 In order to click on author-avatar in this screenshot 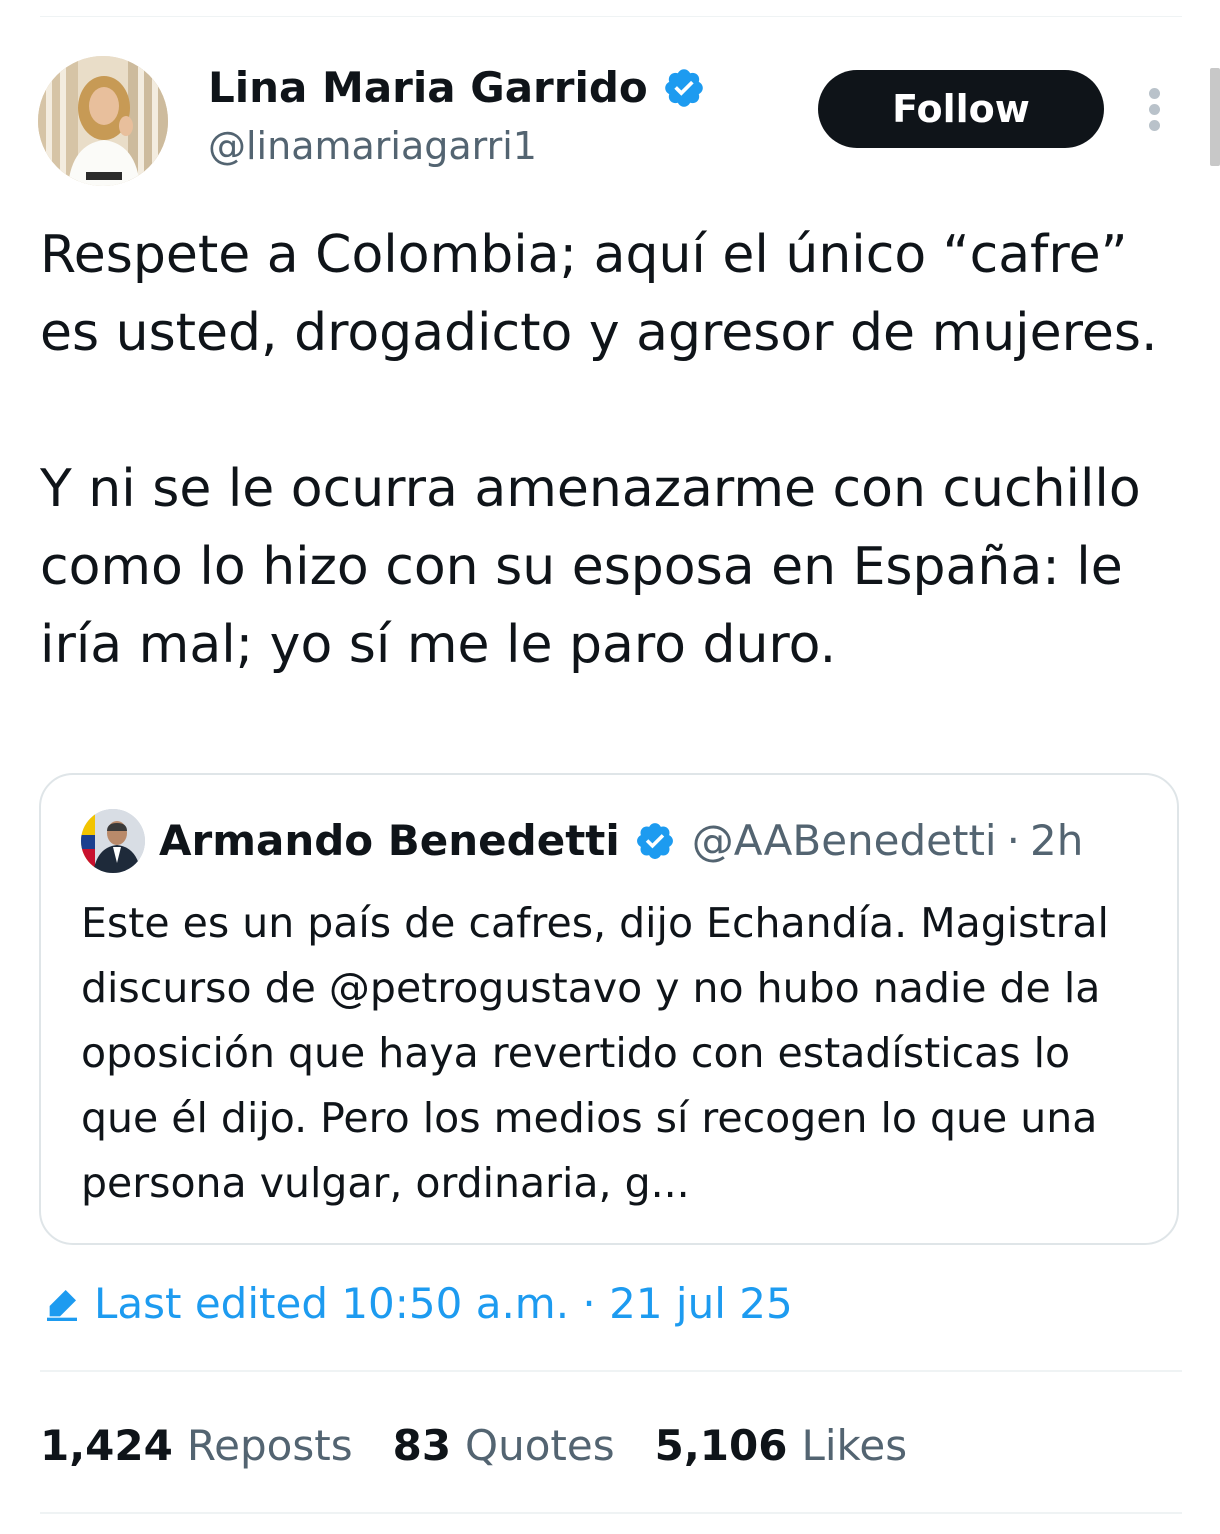, I will do `click(103, 121)`.